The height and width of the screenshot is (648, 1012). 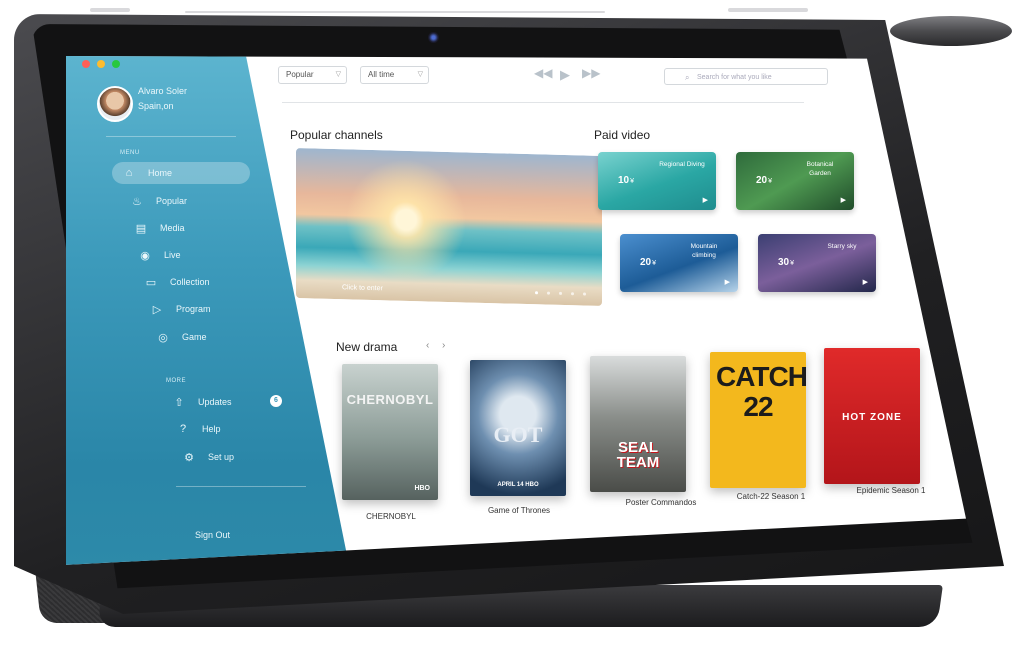 What do you see at coordinates (661, 502) in the screenshot?
I see `drama-caption: Poster Commandos` at bounding box center [661, 502].